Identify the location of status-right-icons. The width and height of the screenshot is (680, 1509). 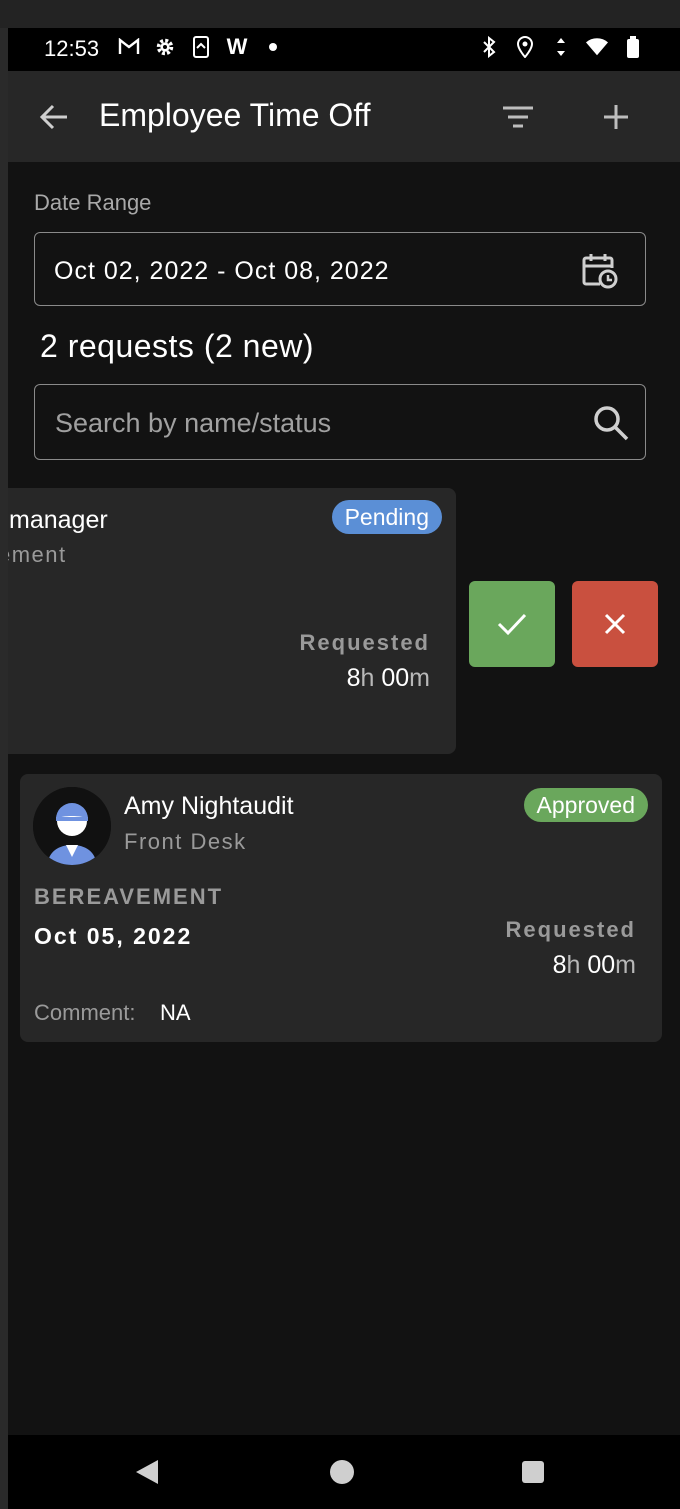
(561, 47).